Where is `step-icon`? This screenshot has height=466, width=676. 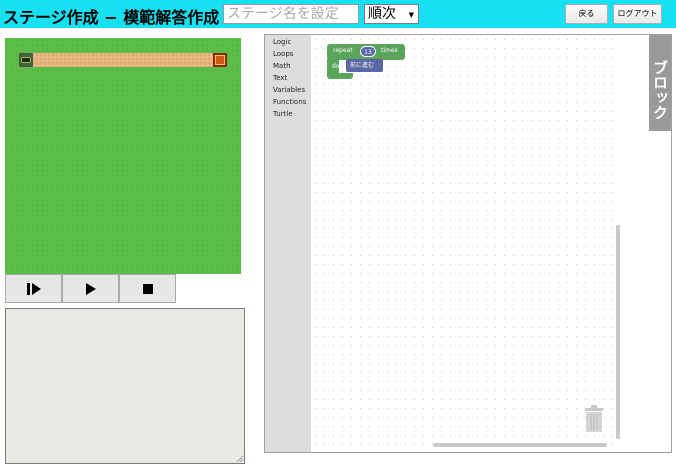
step-icon is located at coordinates (33, 288).